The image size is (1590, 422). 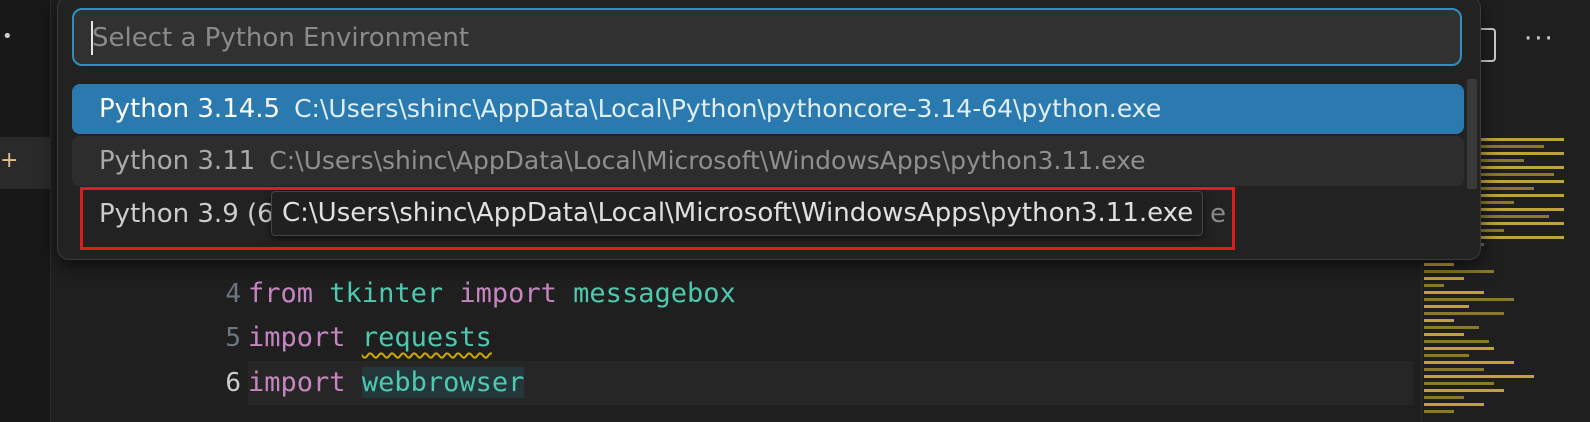 I want to click on text-caret, so click(x=92, y=38).